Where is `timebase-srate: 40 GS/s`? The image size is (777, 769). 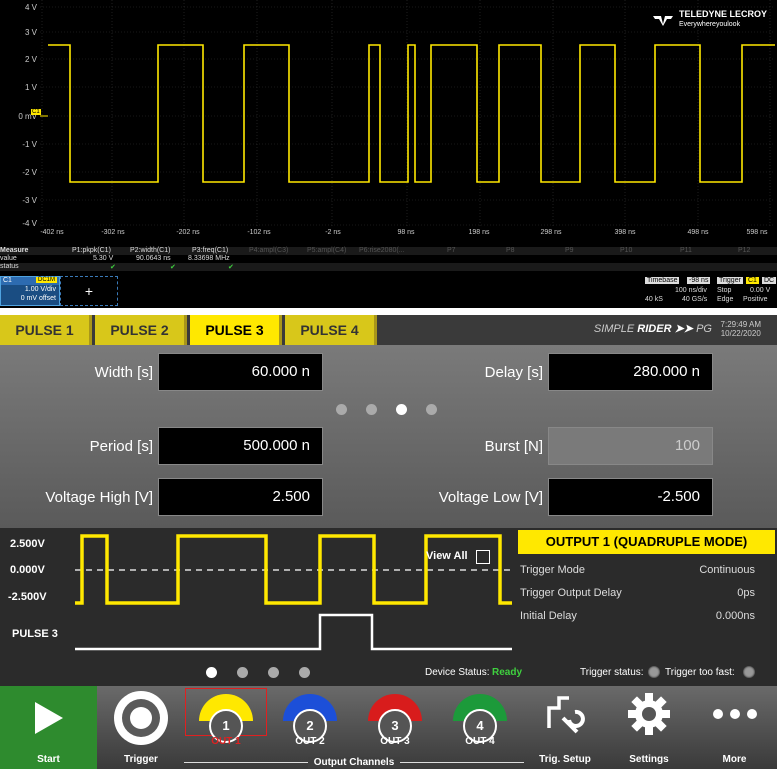
timebase-srate: 40 GS/s is located at coordinates (695, 299).